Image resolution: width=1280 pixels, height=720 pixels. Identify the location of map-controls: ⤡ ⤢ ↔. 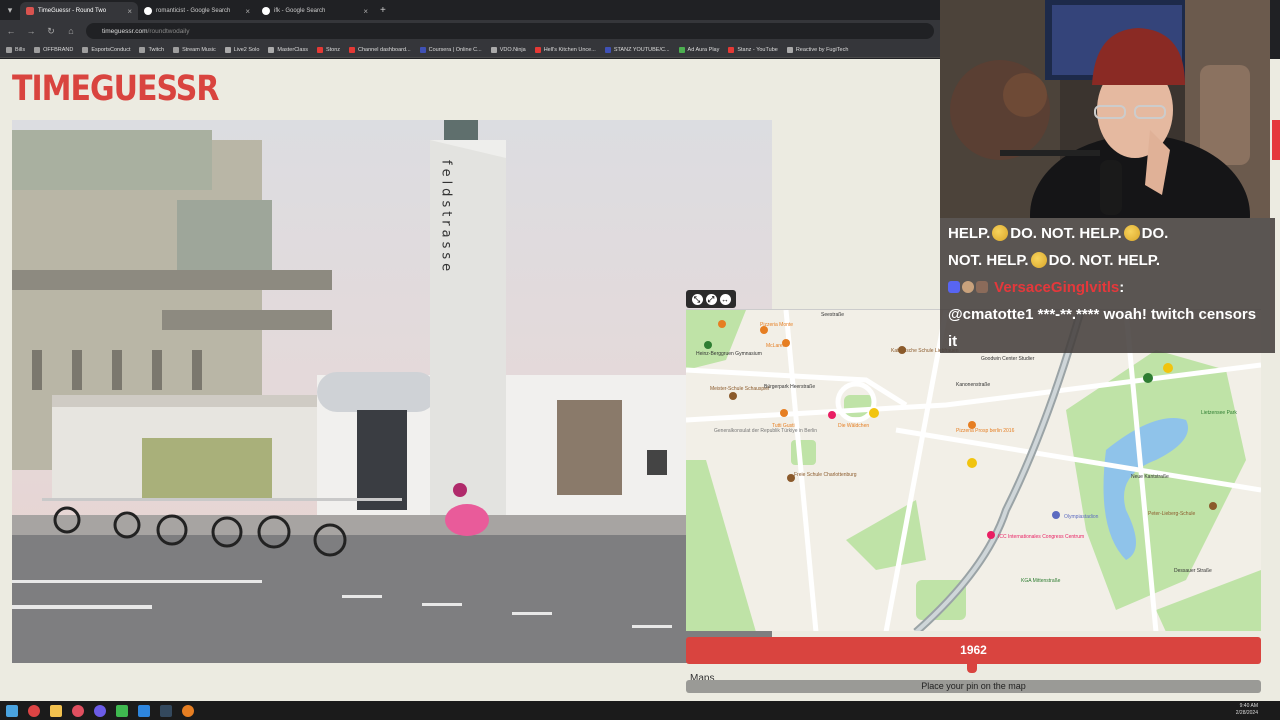
(711, 299).